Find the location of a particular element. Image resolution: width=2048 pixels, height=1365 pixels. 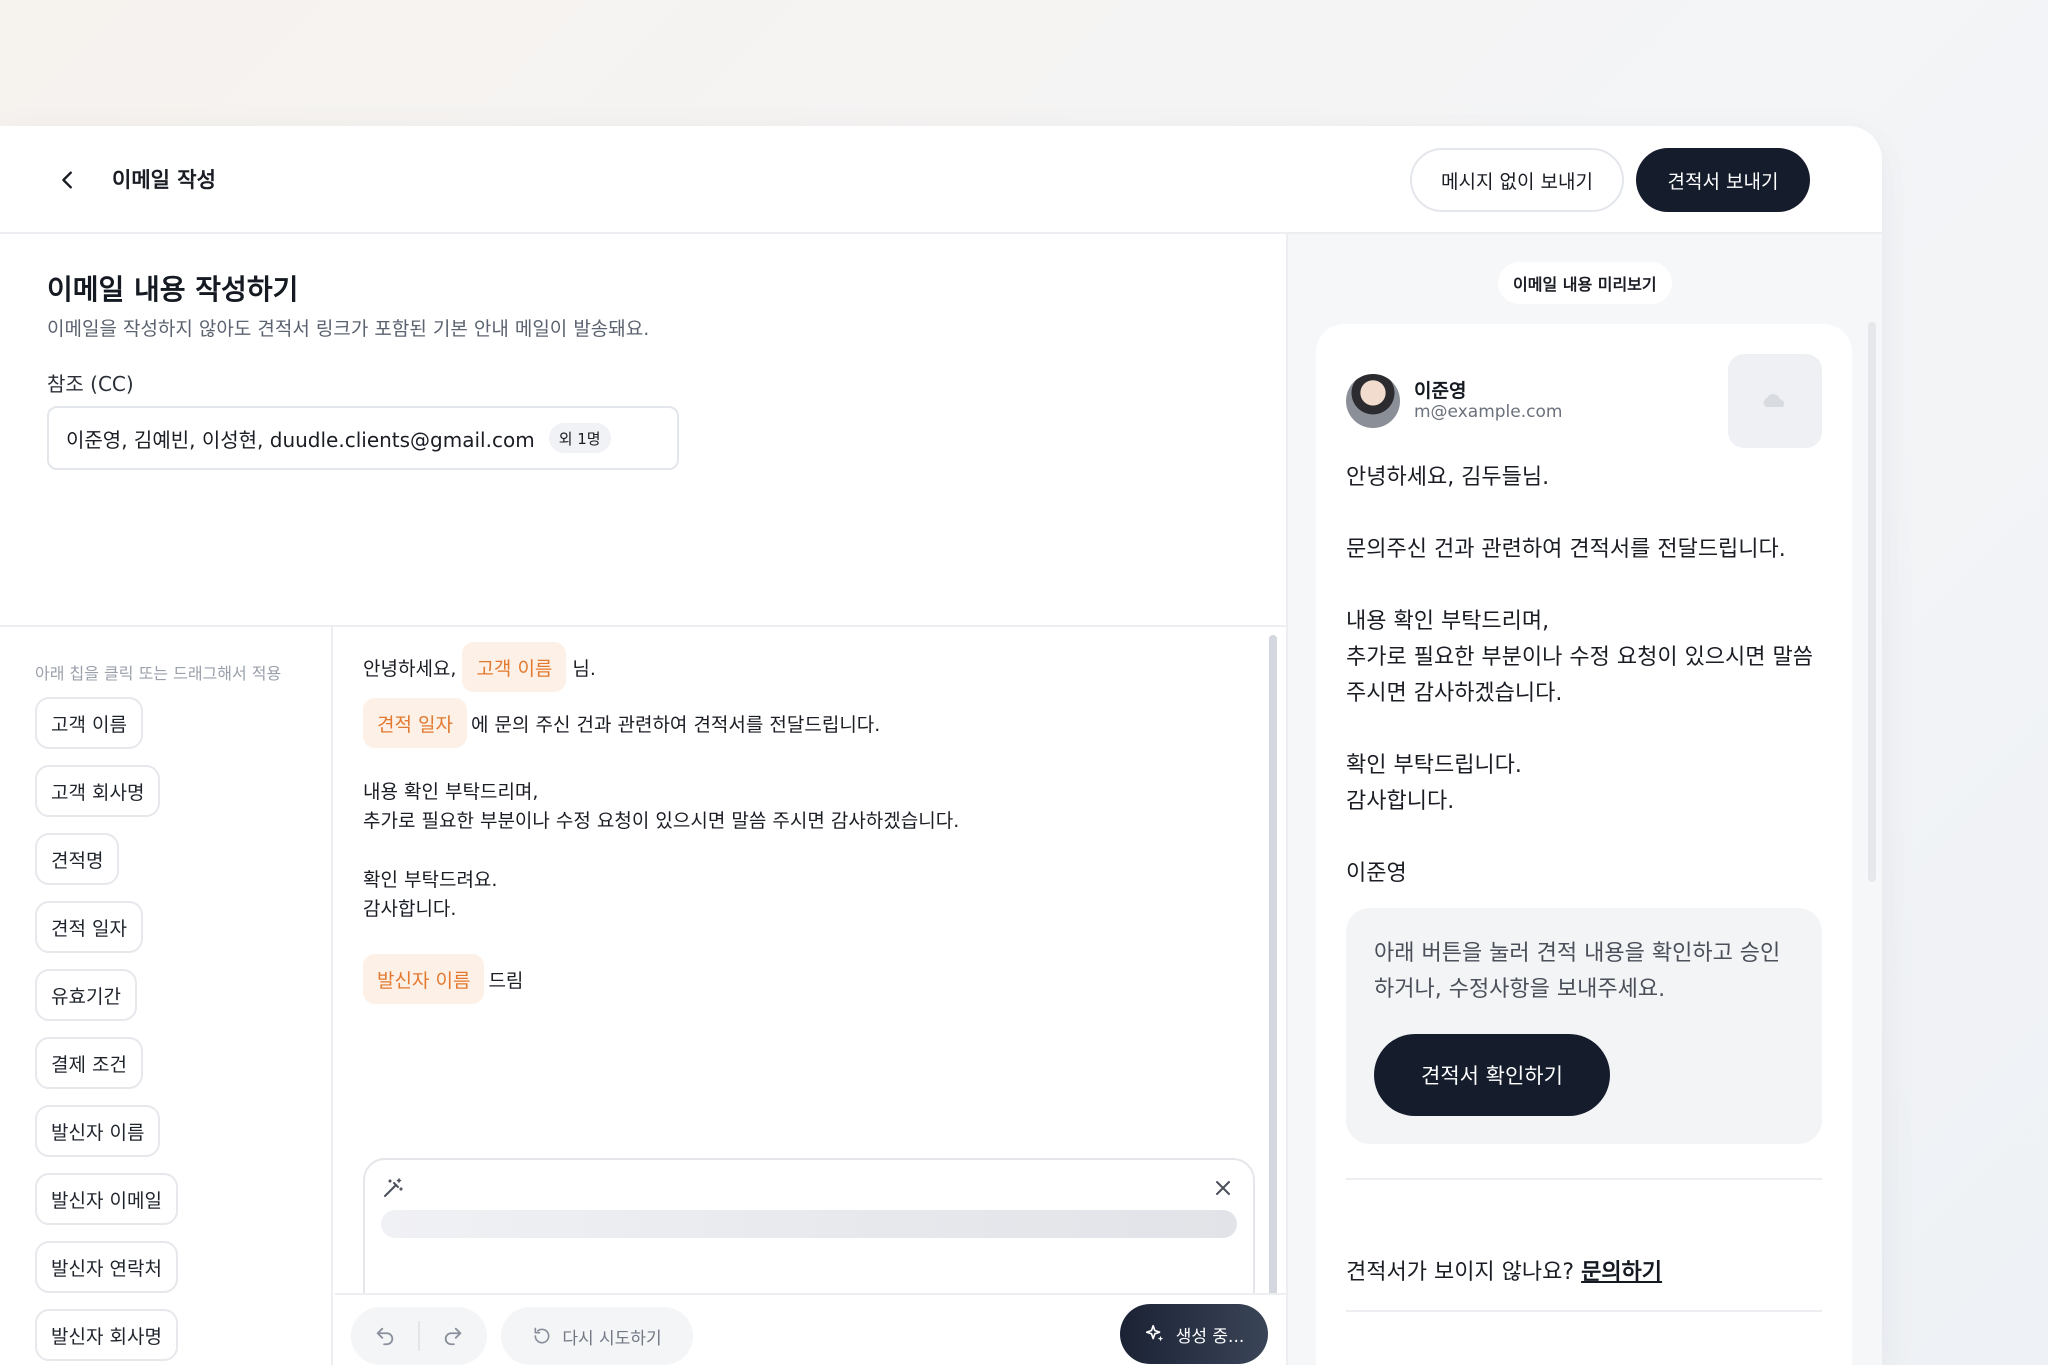

preview-paragraph-3a: 확인 부탁드립니다. is located at coordinates (1434, 765).